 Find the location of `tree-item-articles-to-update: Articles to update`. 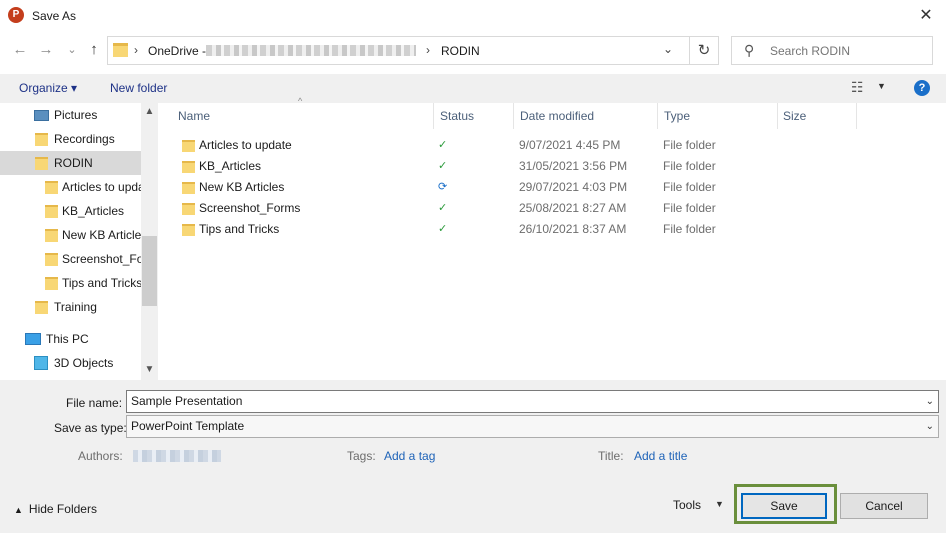

tree-item-articles-to-update: Articles to update is located at coordinates (70, 187).